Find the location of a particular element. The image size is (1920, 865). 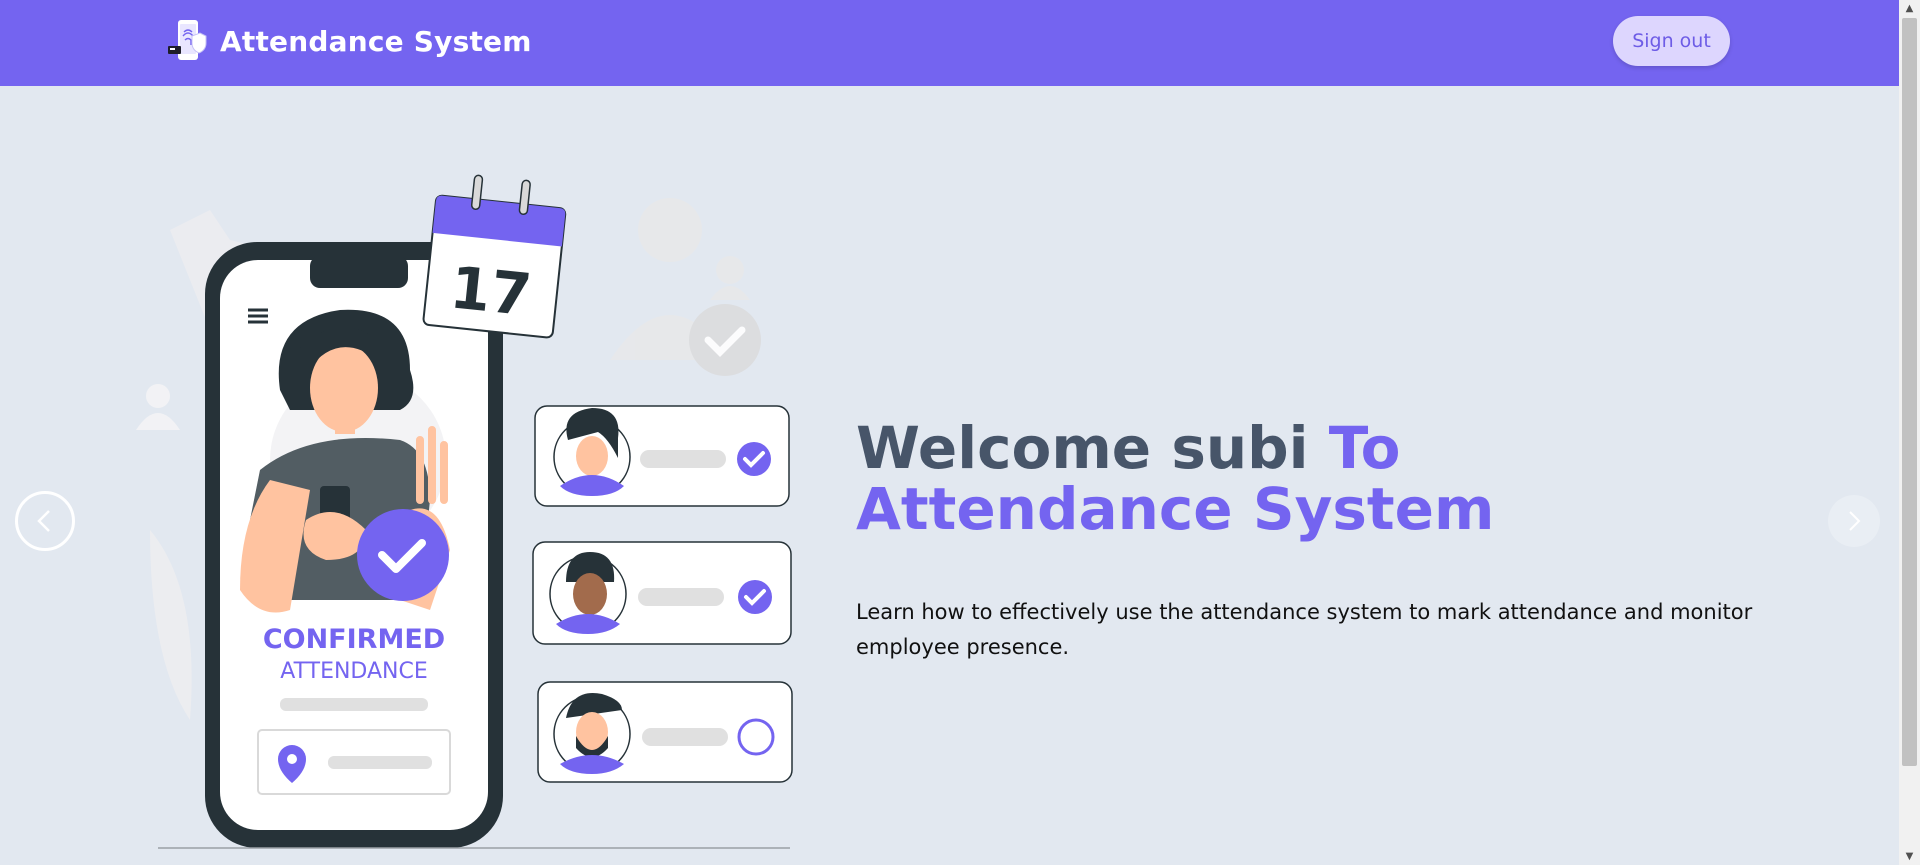

welcome-greeting: Welcome subi is located at coordinates (1082, 448).